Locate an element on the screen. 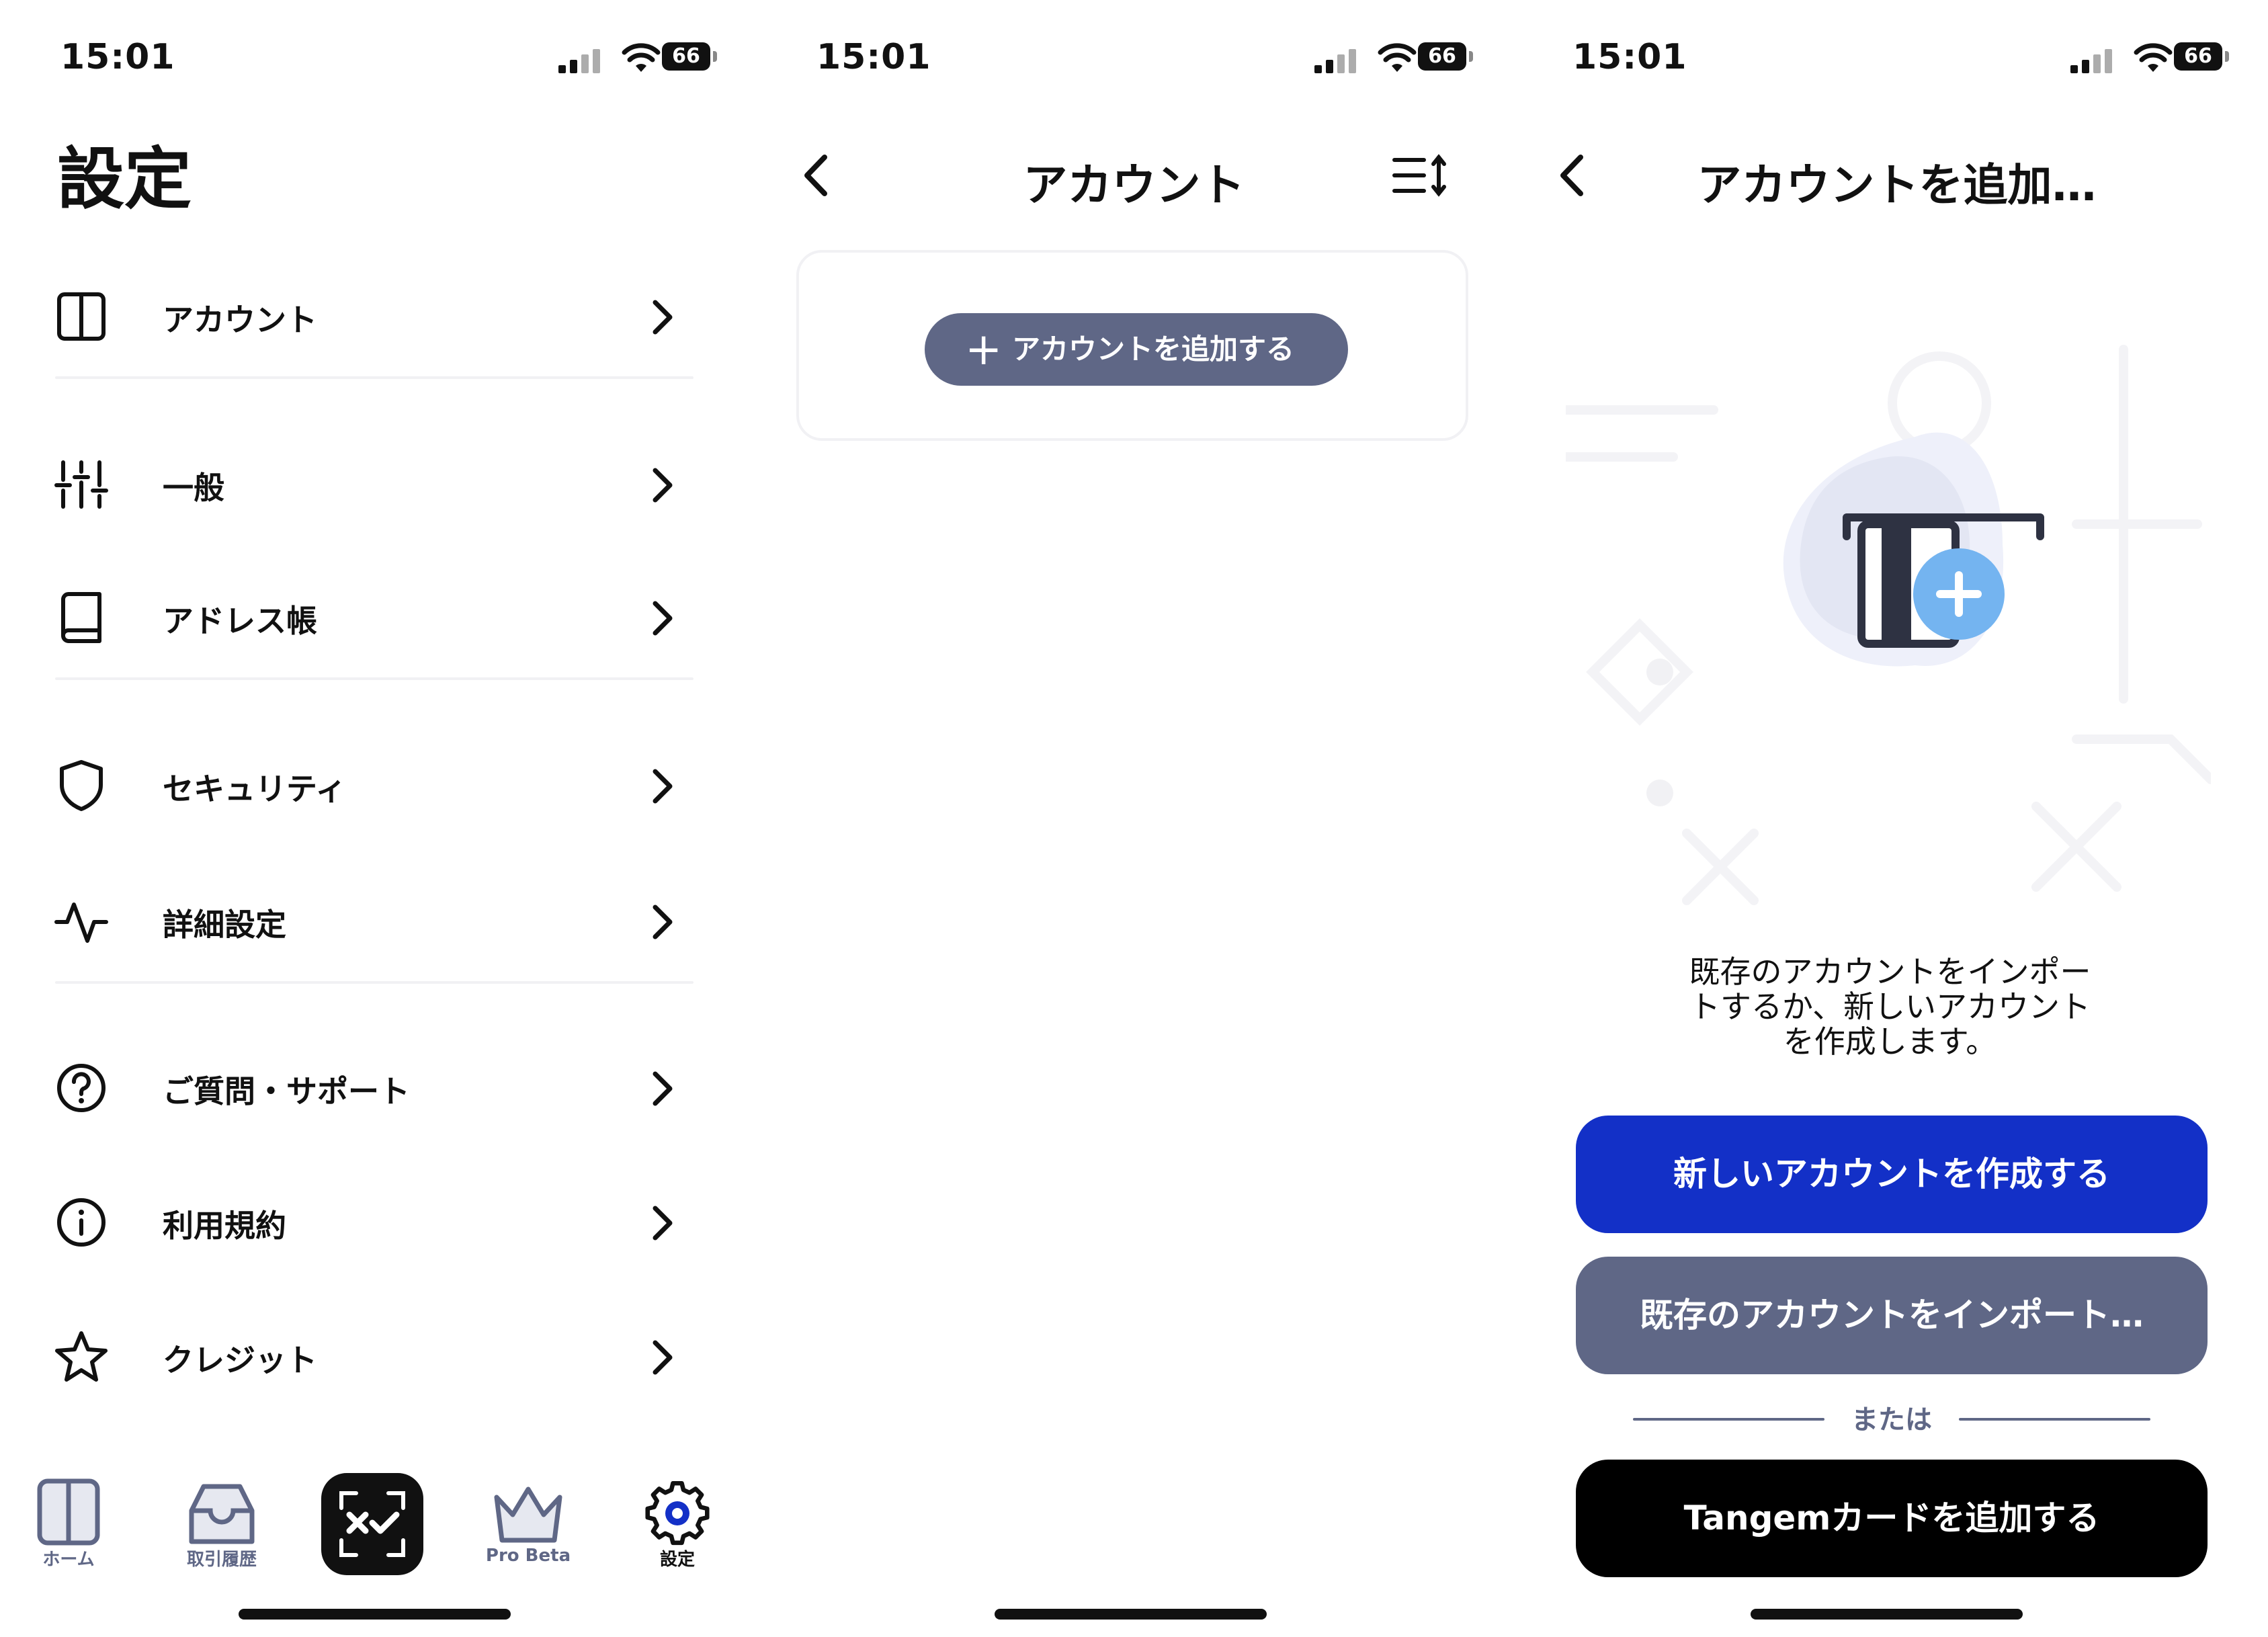 The height and width of the screenshot is (1637, 2268). star-icon is located at coordinates (82, 1357).